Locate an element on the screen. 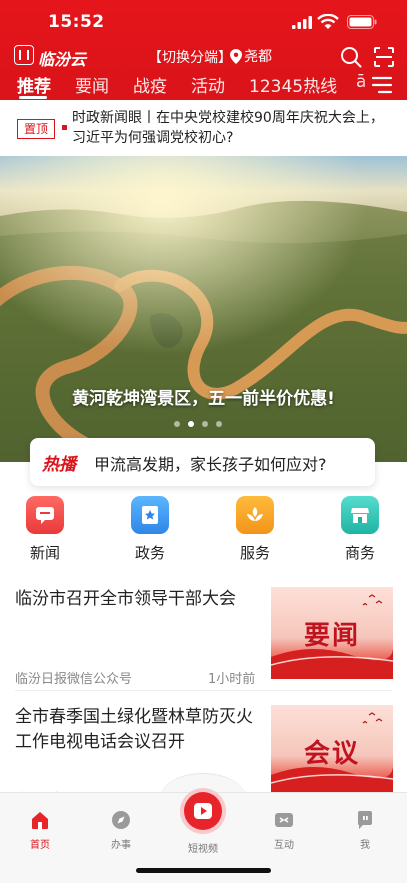  switch-site-button: 【切换分端】 is located at coordinates (190, 57).